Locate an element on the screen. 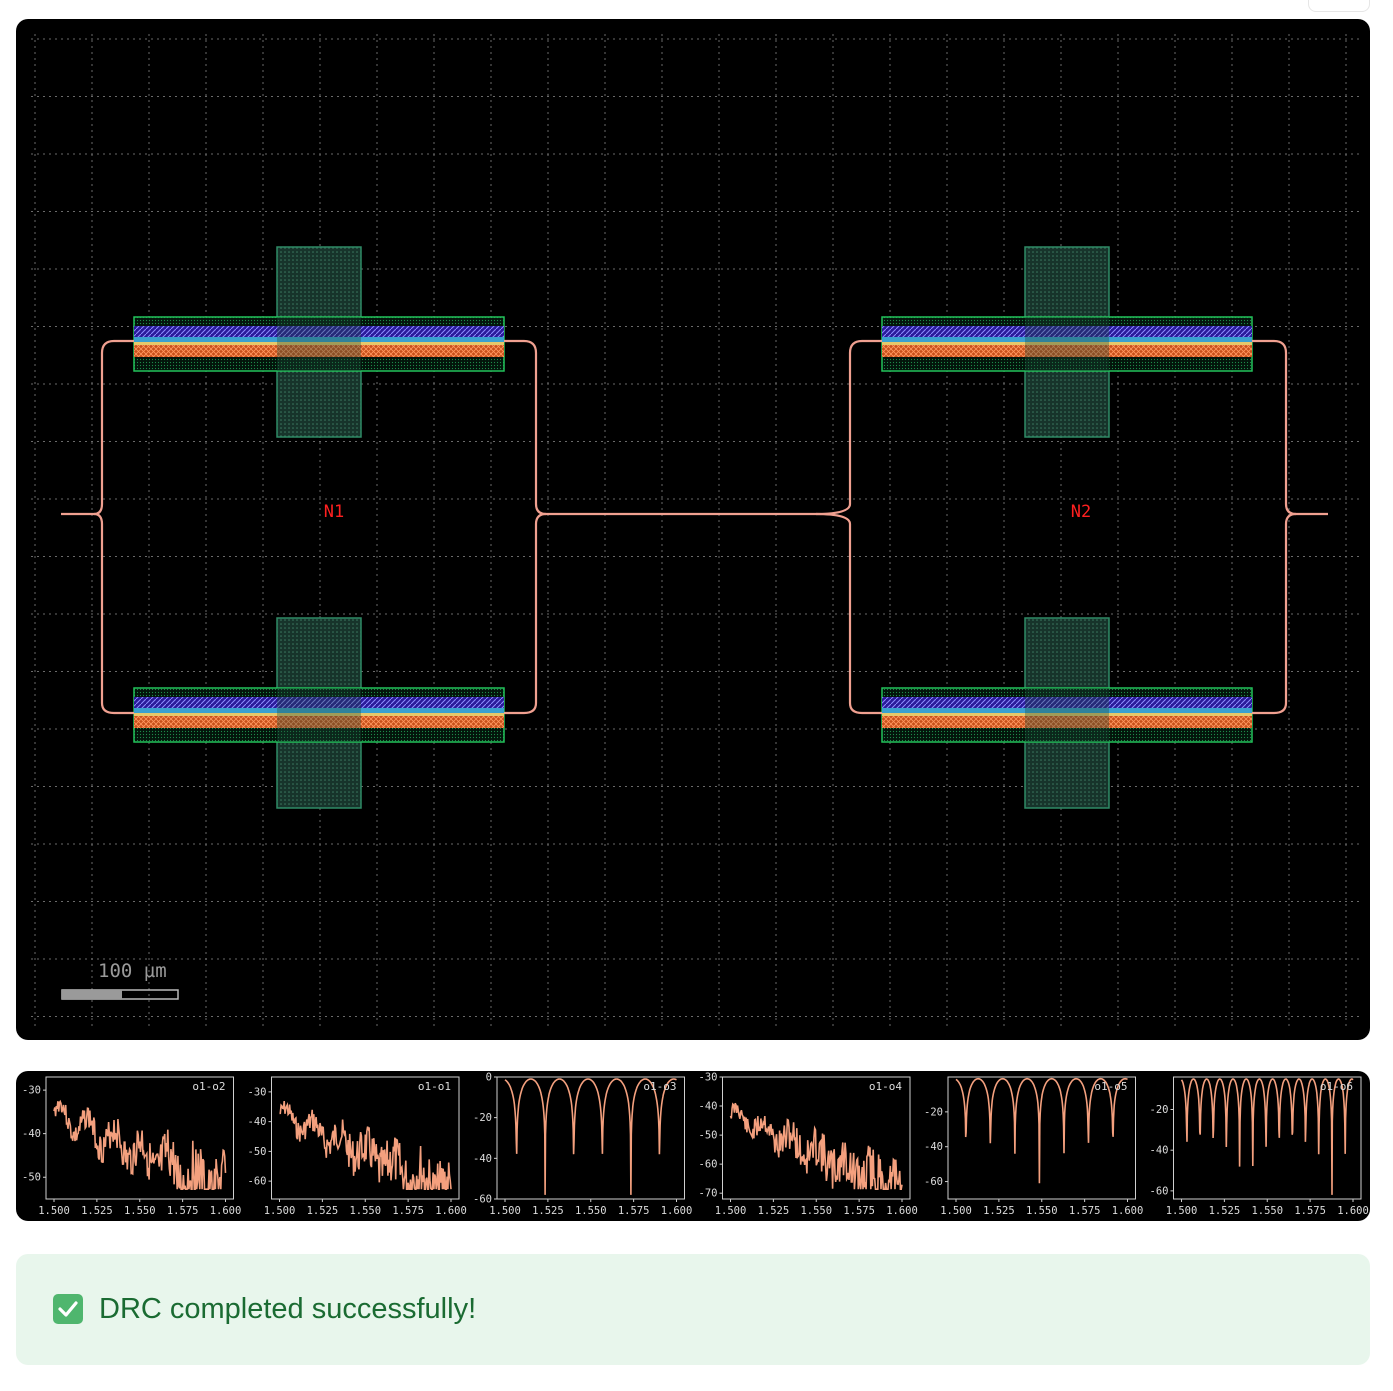  plot-title: o1-o6 is located at coordinates (1336, 1086).